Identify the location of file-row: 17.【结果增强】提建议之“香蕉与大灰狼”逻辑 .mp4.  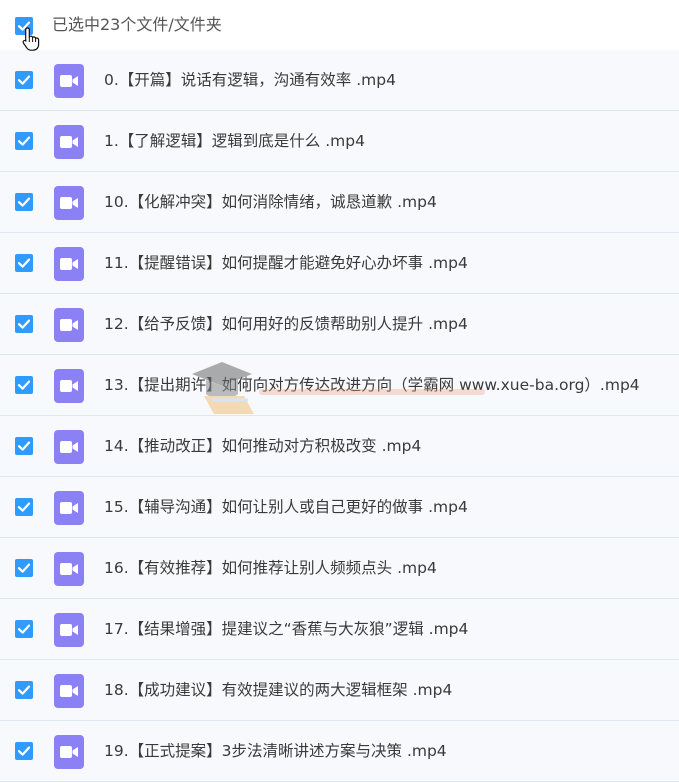
(339, 629).